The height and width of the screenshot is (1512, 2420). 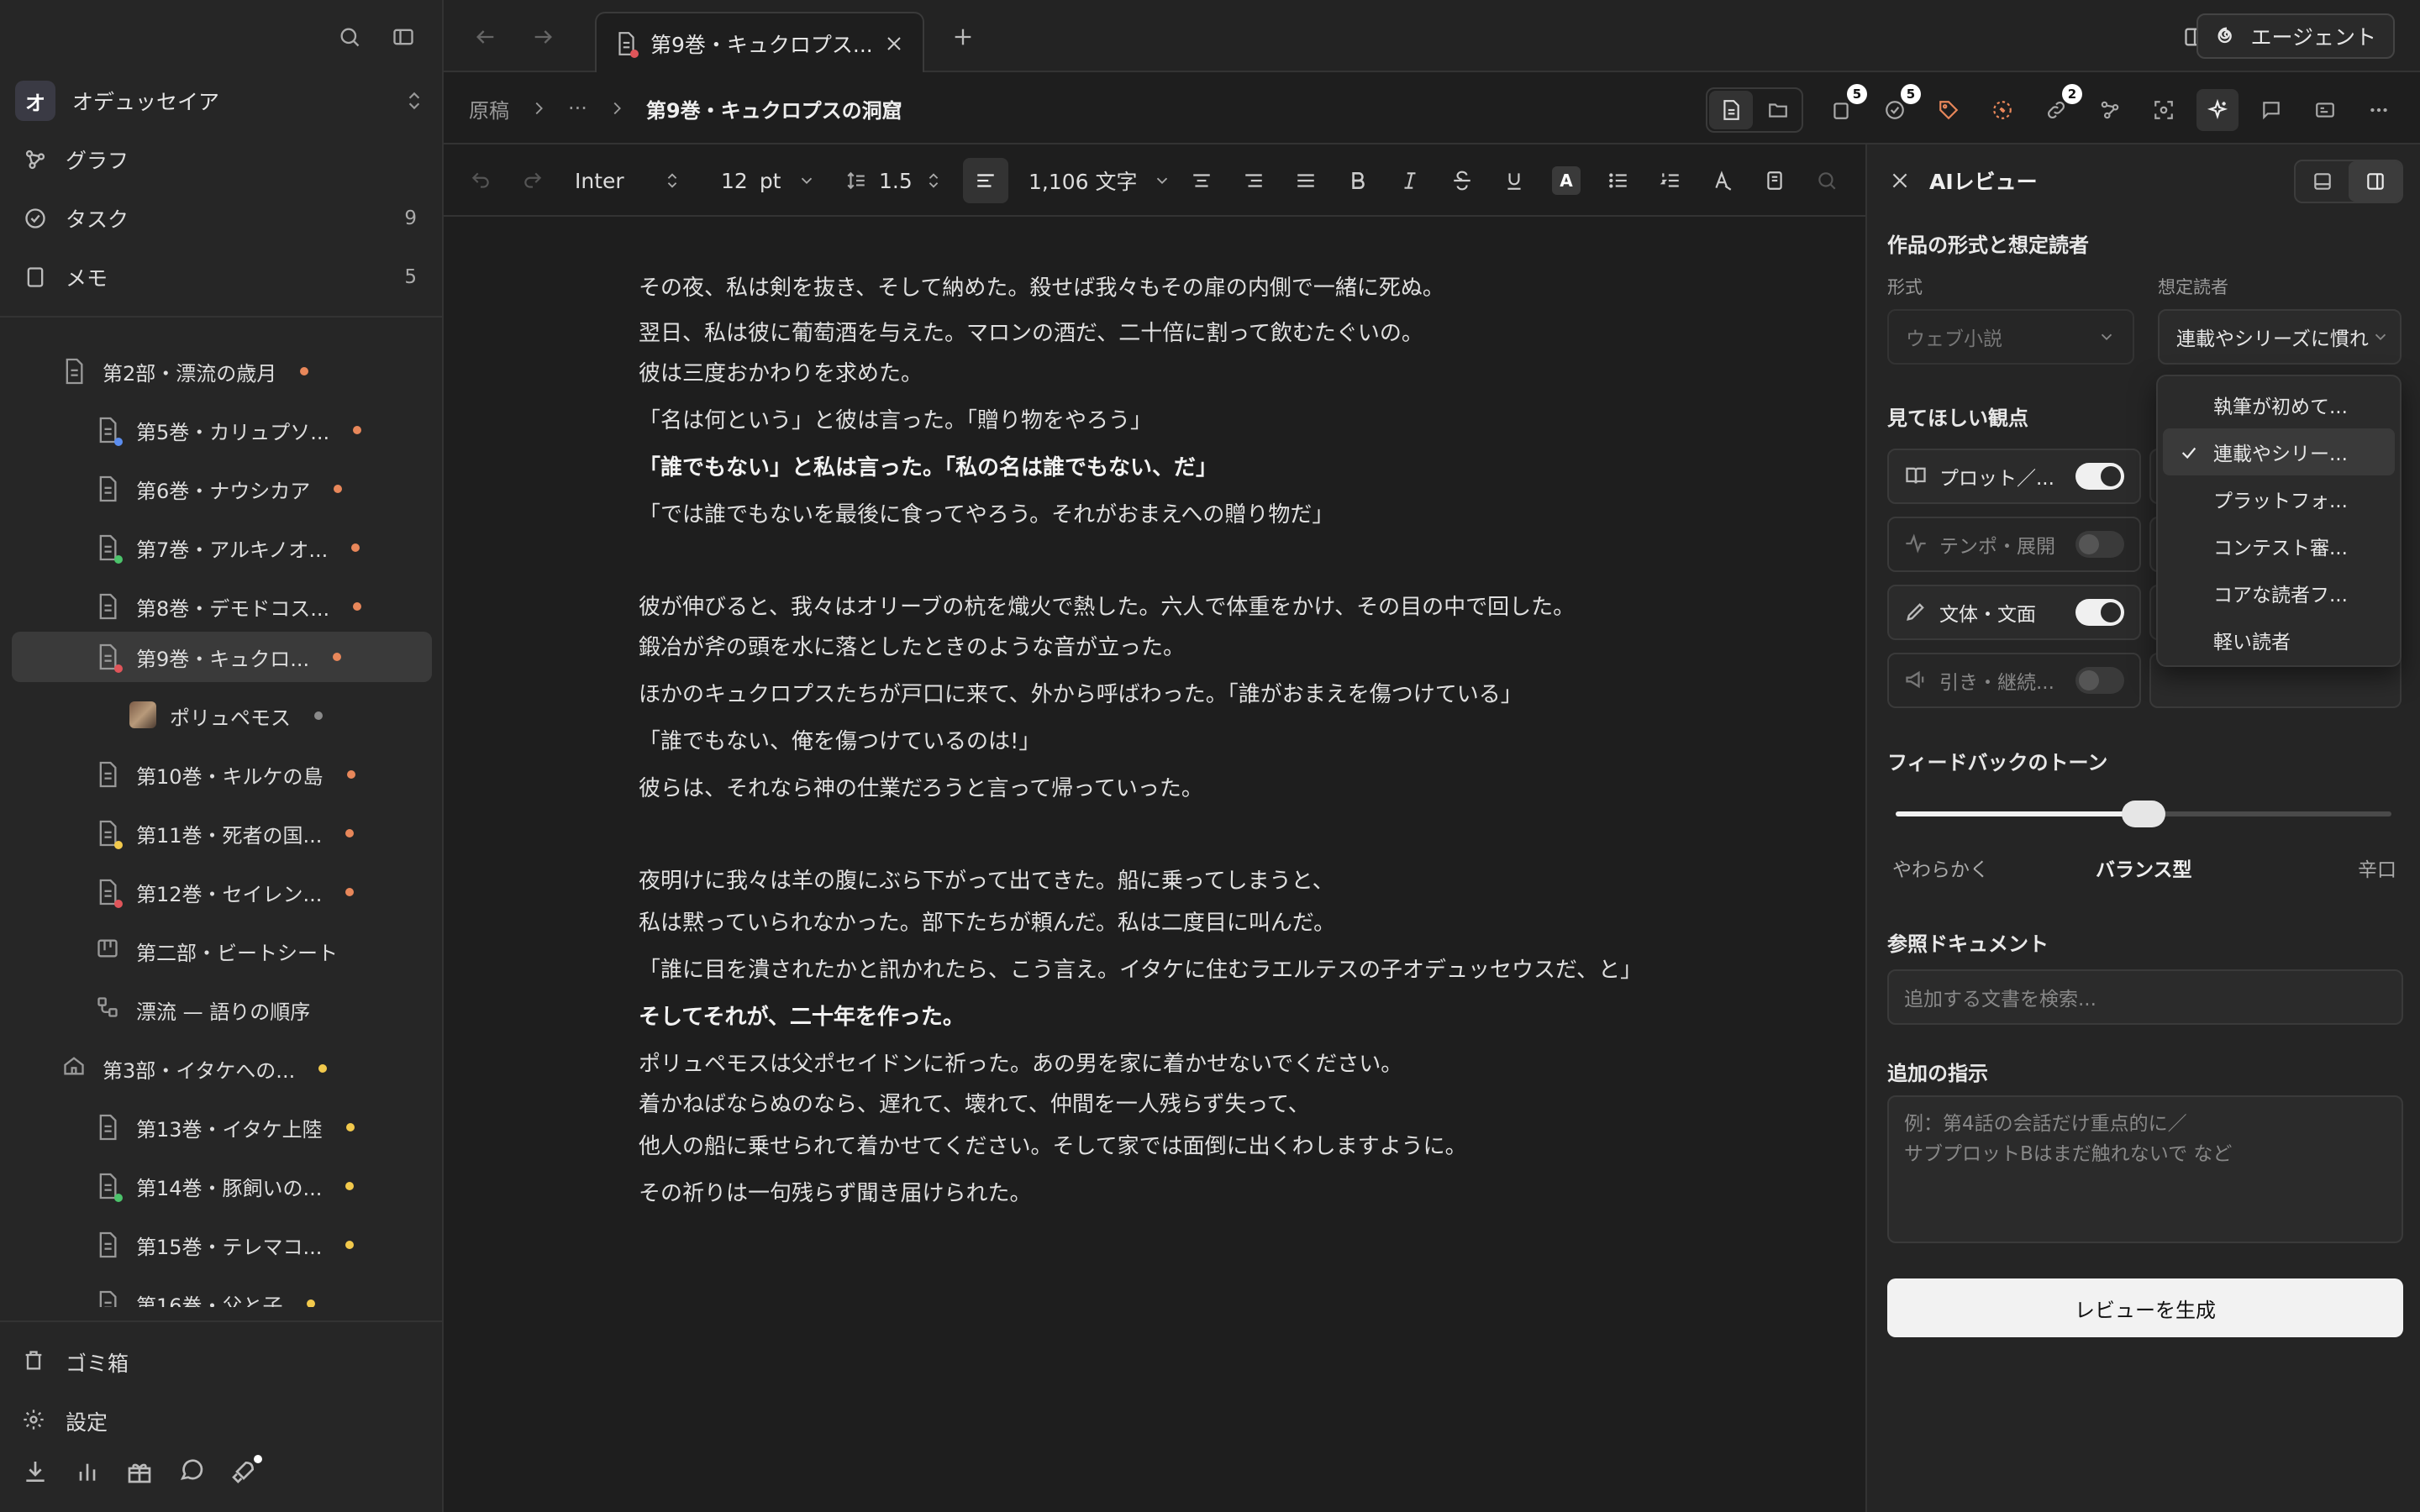 What do you see at coordinates (1021, 1062) in the screenshot?
I see `paragraph: ポリュペモスは父ポセイドンに祈った。あの男を家に着かせないでください。` at bounding box center [1021, 1062].